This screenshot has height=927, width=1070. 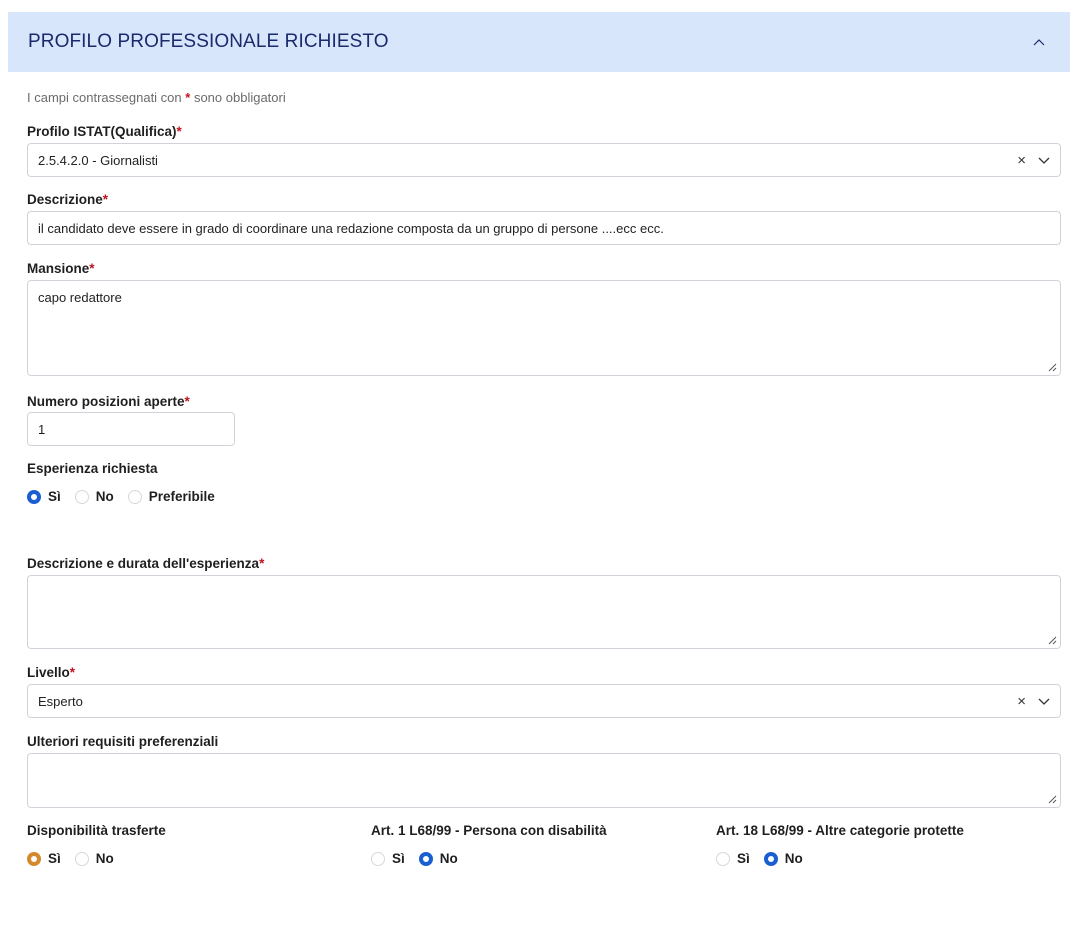 I want to click on note-star: *, so click(x=188, y=97).